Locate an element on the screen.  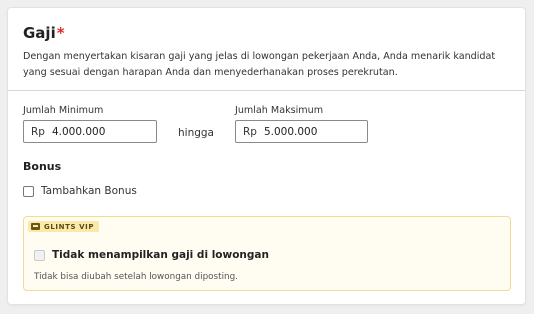
add-bonus-checkbox is located at coordinates (28, 191).